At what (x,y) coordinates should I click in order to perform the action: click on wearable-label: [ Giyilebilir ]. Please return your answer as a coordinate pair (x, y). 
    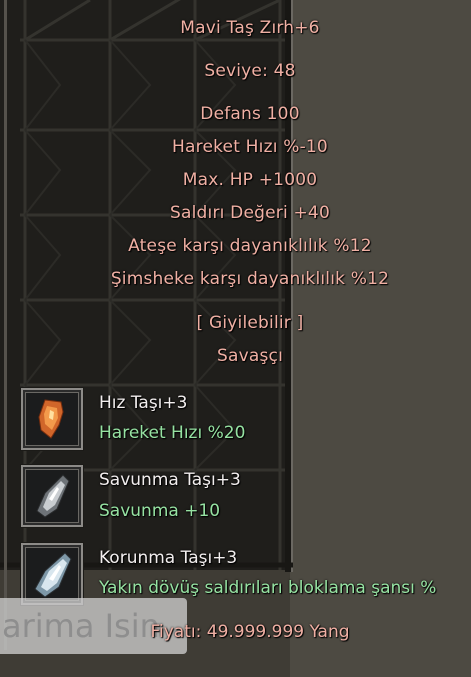
    Looking at the image, I should click on (250, 323).